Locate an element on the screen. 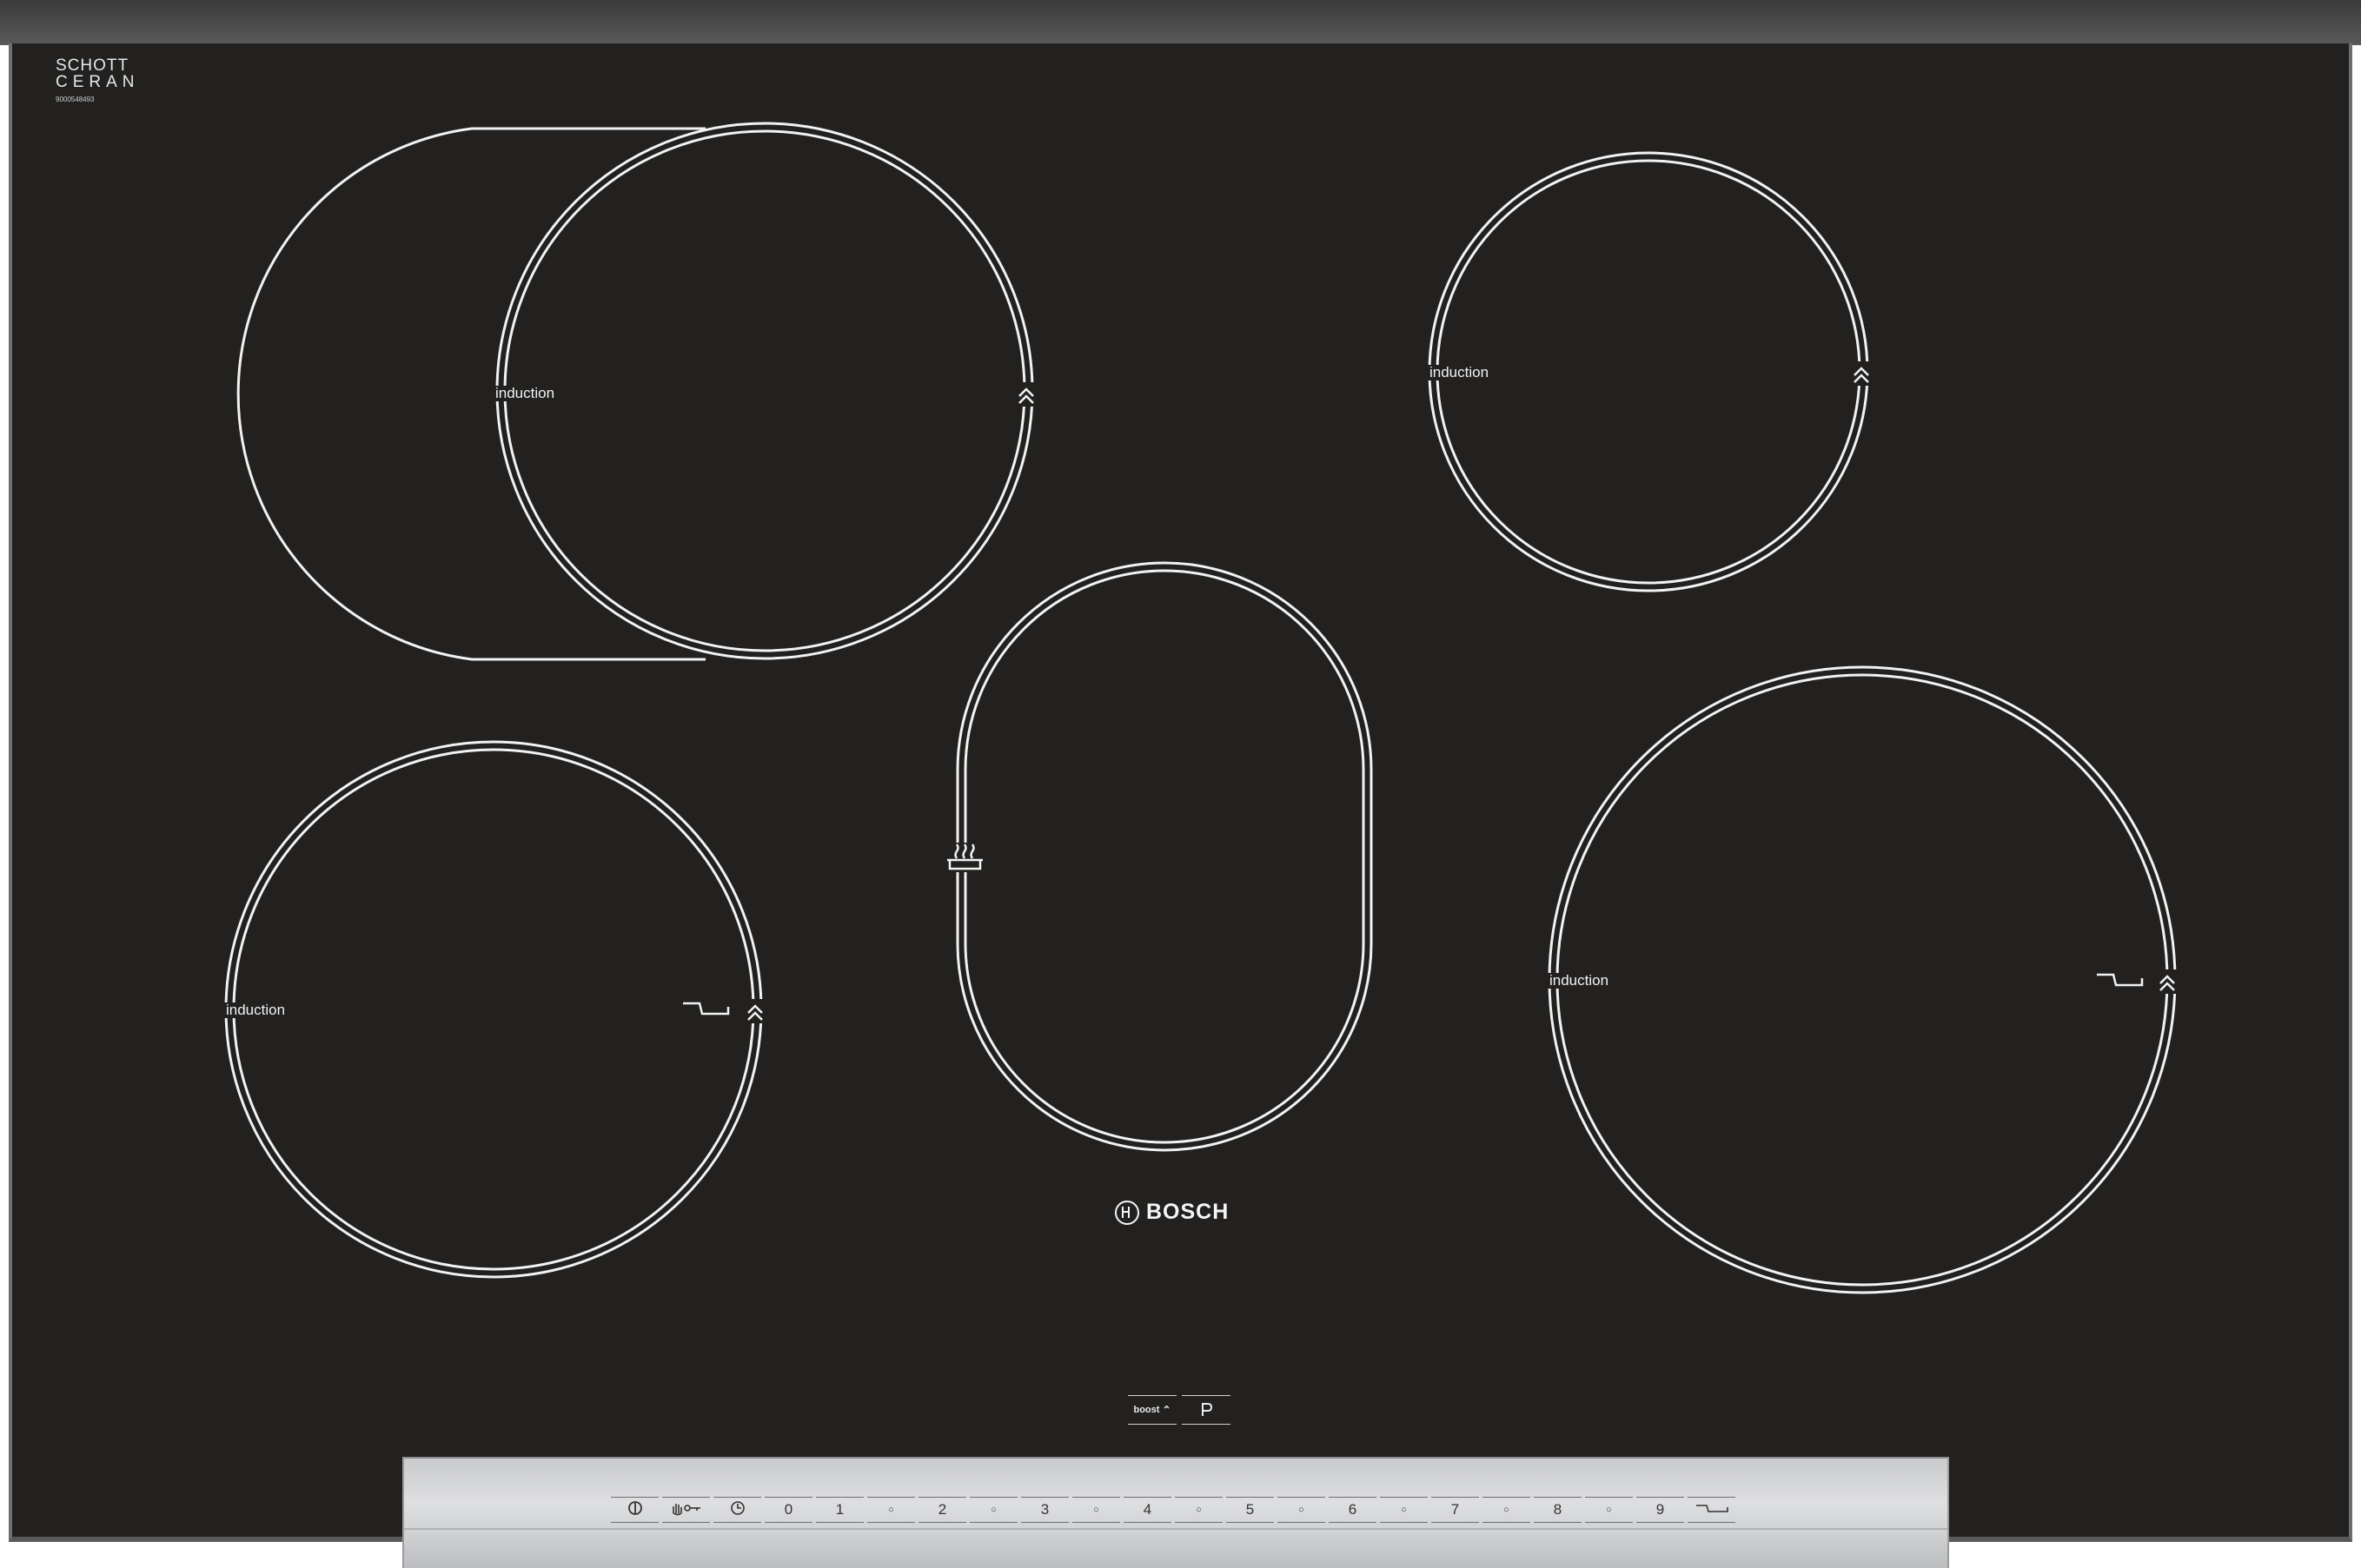 The width and height of the screenshot is (2361, 1568). hand-key-icon is located at coordinates (686, 1510).